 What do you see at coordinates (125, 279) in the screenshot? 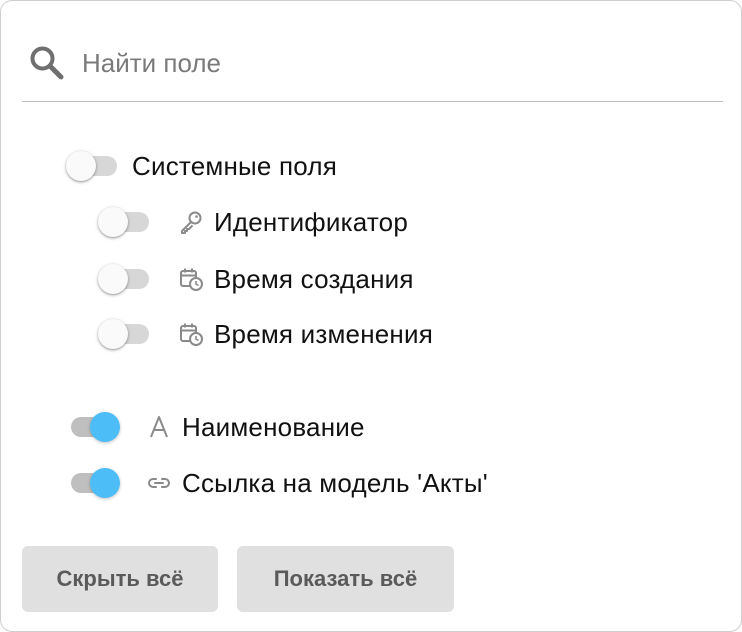
I see `created-at-toggle` at bounding box center [125, 279].